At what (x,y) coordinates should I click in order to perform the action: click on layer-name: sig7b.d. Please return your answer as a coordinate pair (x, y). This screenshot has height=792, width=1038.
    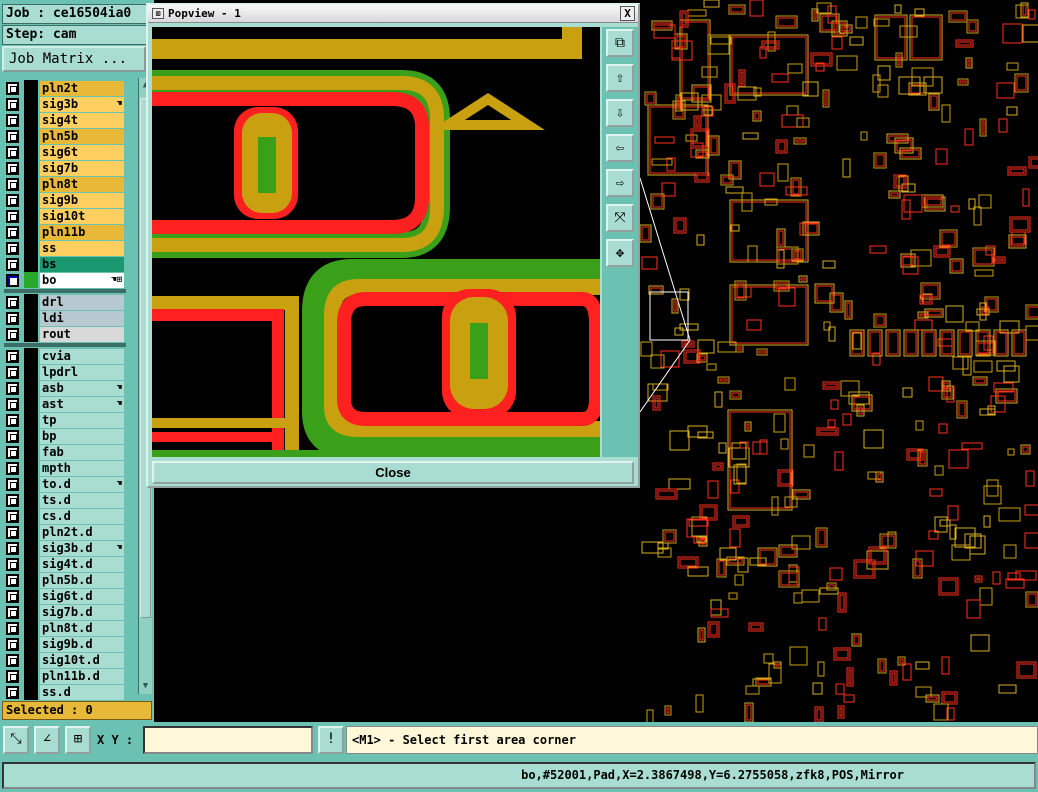
    Looking at the image, I should click on (82, 612).